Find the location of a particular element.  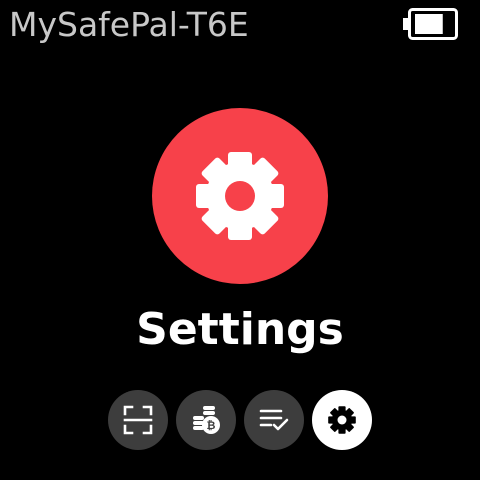

nav-settings-button is located at coordinates (342, 420).